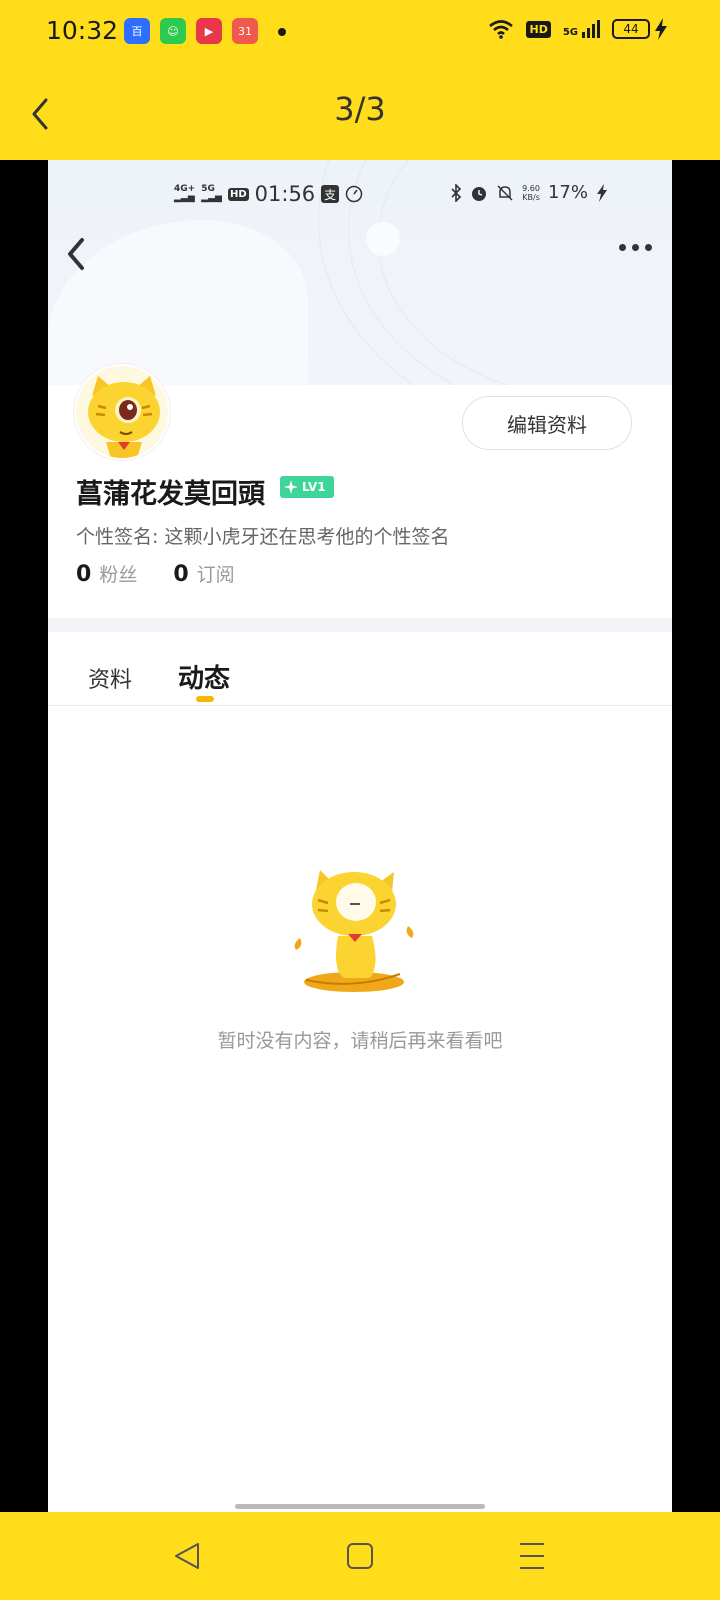 The width and height of the screenshot is (720, 1600). What do you see at coordinates (360, 669) in the screenshot?
I see `profile-tabs: 资料 动态` at bounding box center [360, 669].